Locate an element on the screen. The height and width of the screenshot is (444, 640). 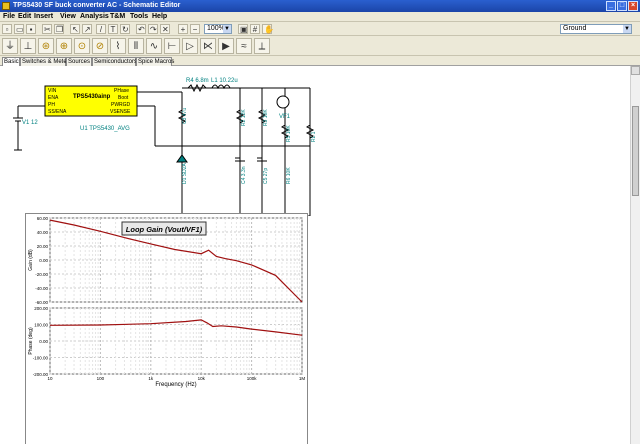
menu-help: Help is located at coordinates (159, 16).